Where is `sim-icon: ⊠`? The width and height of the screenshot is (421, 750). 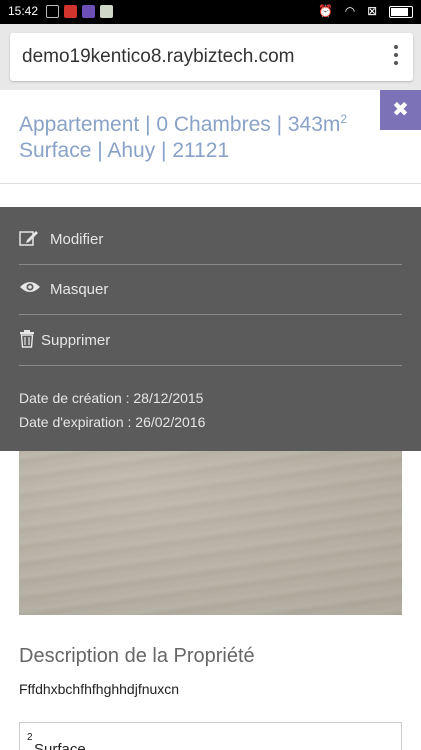
sim-icon: ⊠ is located at coordinates (372, 11).